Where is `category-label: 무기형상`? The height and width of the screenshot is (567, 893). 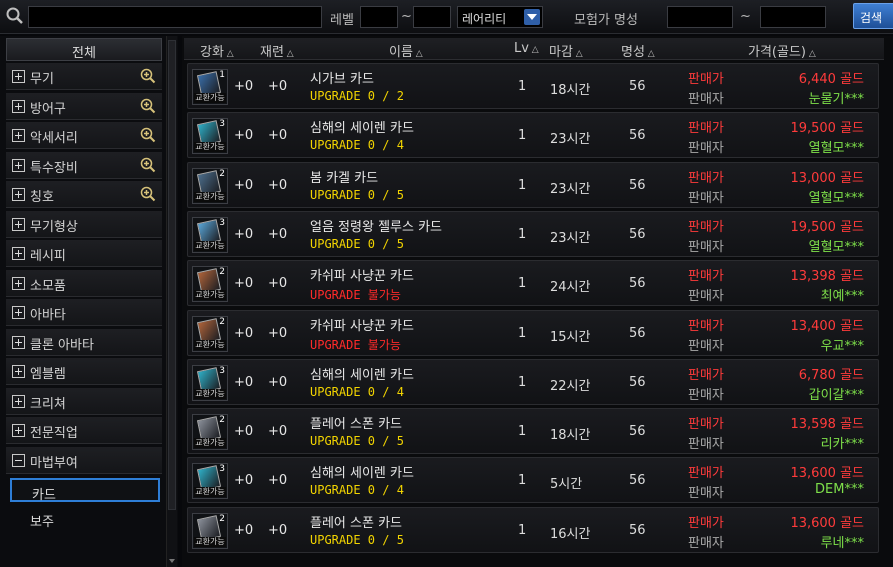
category-label: 무기형상 is located at coordinates (54, 227).